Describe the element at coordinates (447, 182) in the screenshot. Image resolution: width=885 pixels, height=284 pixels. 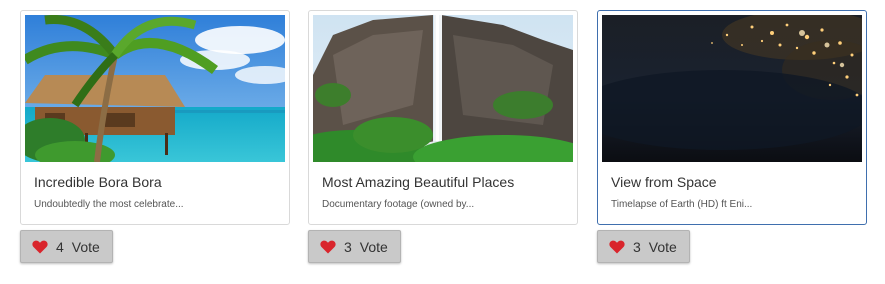
I see `video-title: Most Amazing Beautiful Places` at that location.